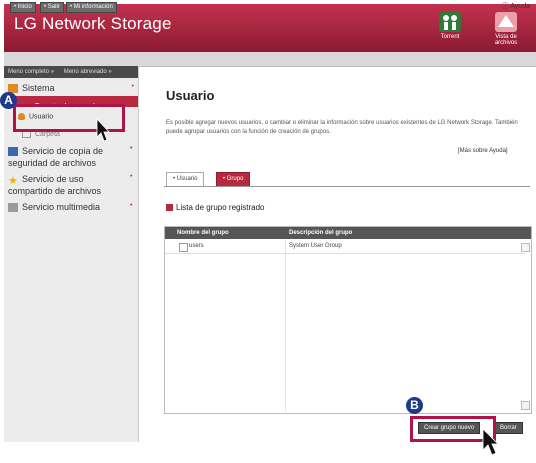  I want to click on table-row: users System User Group, so click(345, 246).